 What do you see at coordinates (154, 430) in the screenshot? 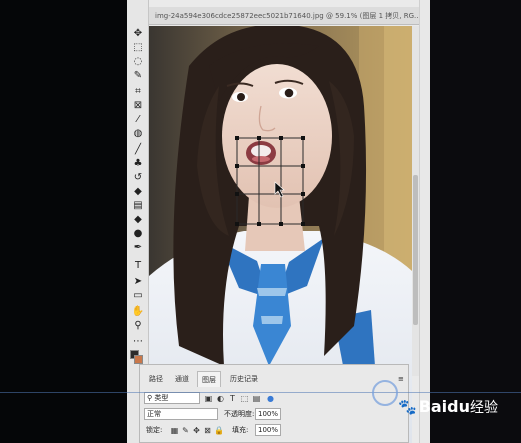
I see `lock-label: 锁定:` at bounding box center [154, 430].